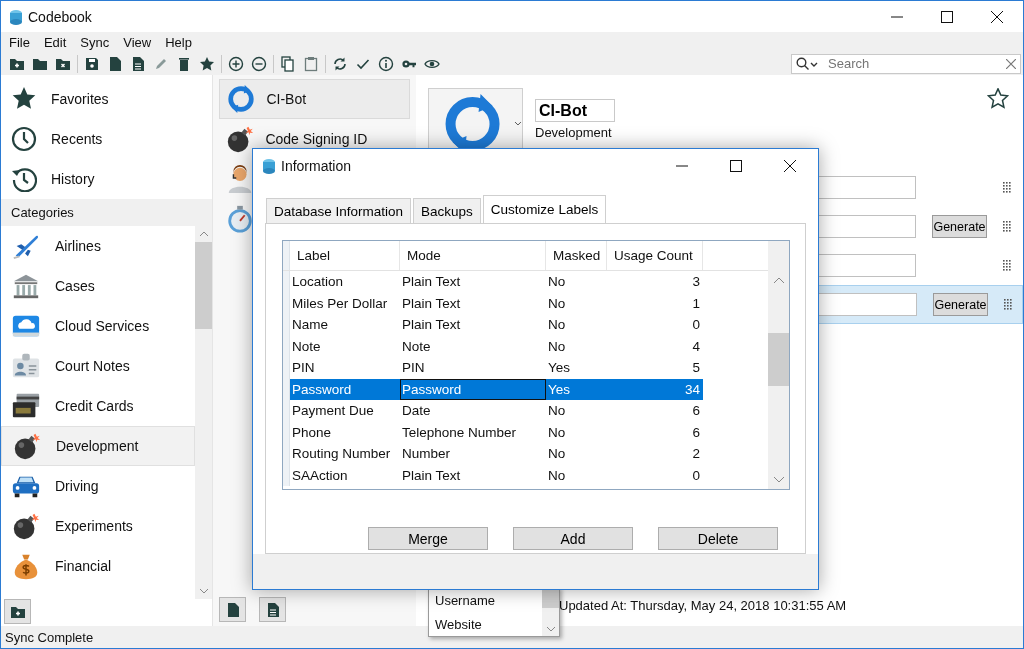 The width and height of the screenshot is (1024, 649). What do you see at coordinates (60, 16) in the screenshot?
I see `window-title: Codebook` at bounding box center [60, 16].